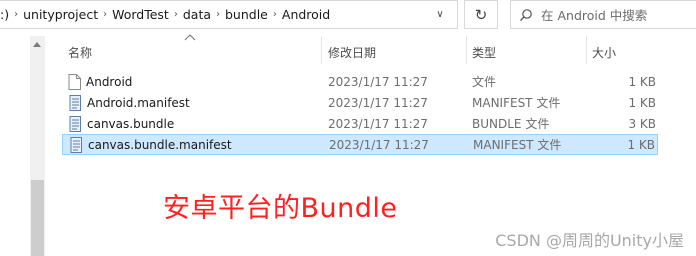 This screenshot has height=256, width=696. Describe the element at coordinates (197, 14) in the screenshot. I see `breadcrumb-data: data` at that location.